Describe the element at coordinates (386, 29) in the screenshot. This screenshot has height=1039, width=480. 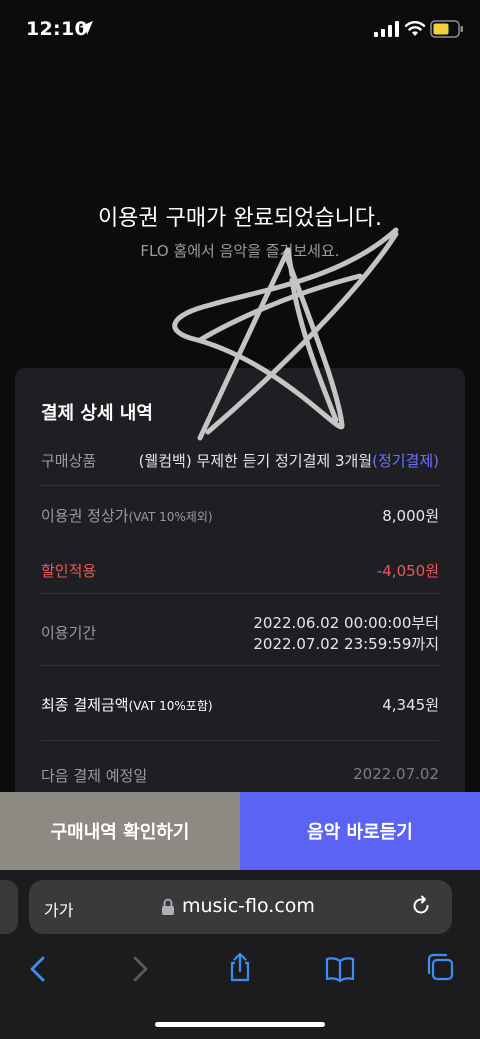
I see `cellular-signal-icon` at that location.